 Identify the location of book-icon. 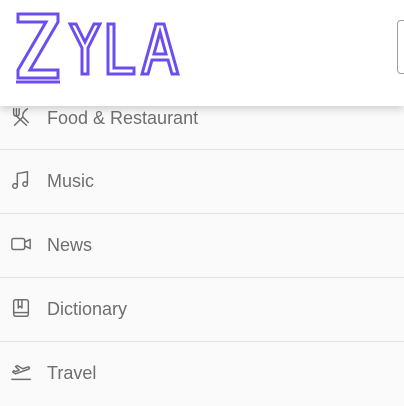
(21, 308).